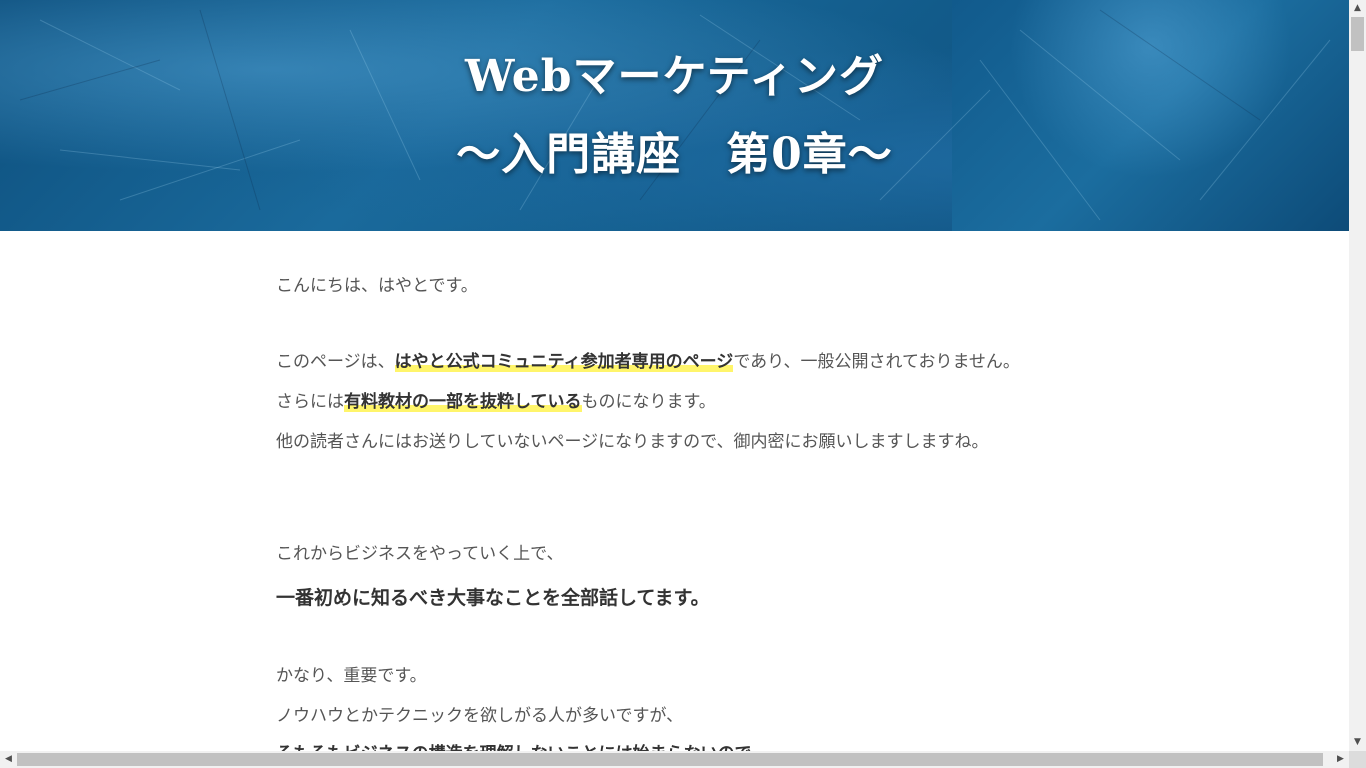  I want to click on scrollbar-corner, so click(1357, 759).